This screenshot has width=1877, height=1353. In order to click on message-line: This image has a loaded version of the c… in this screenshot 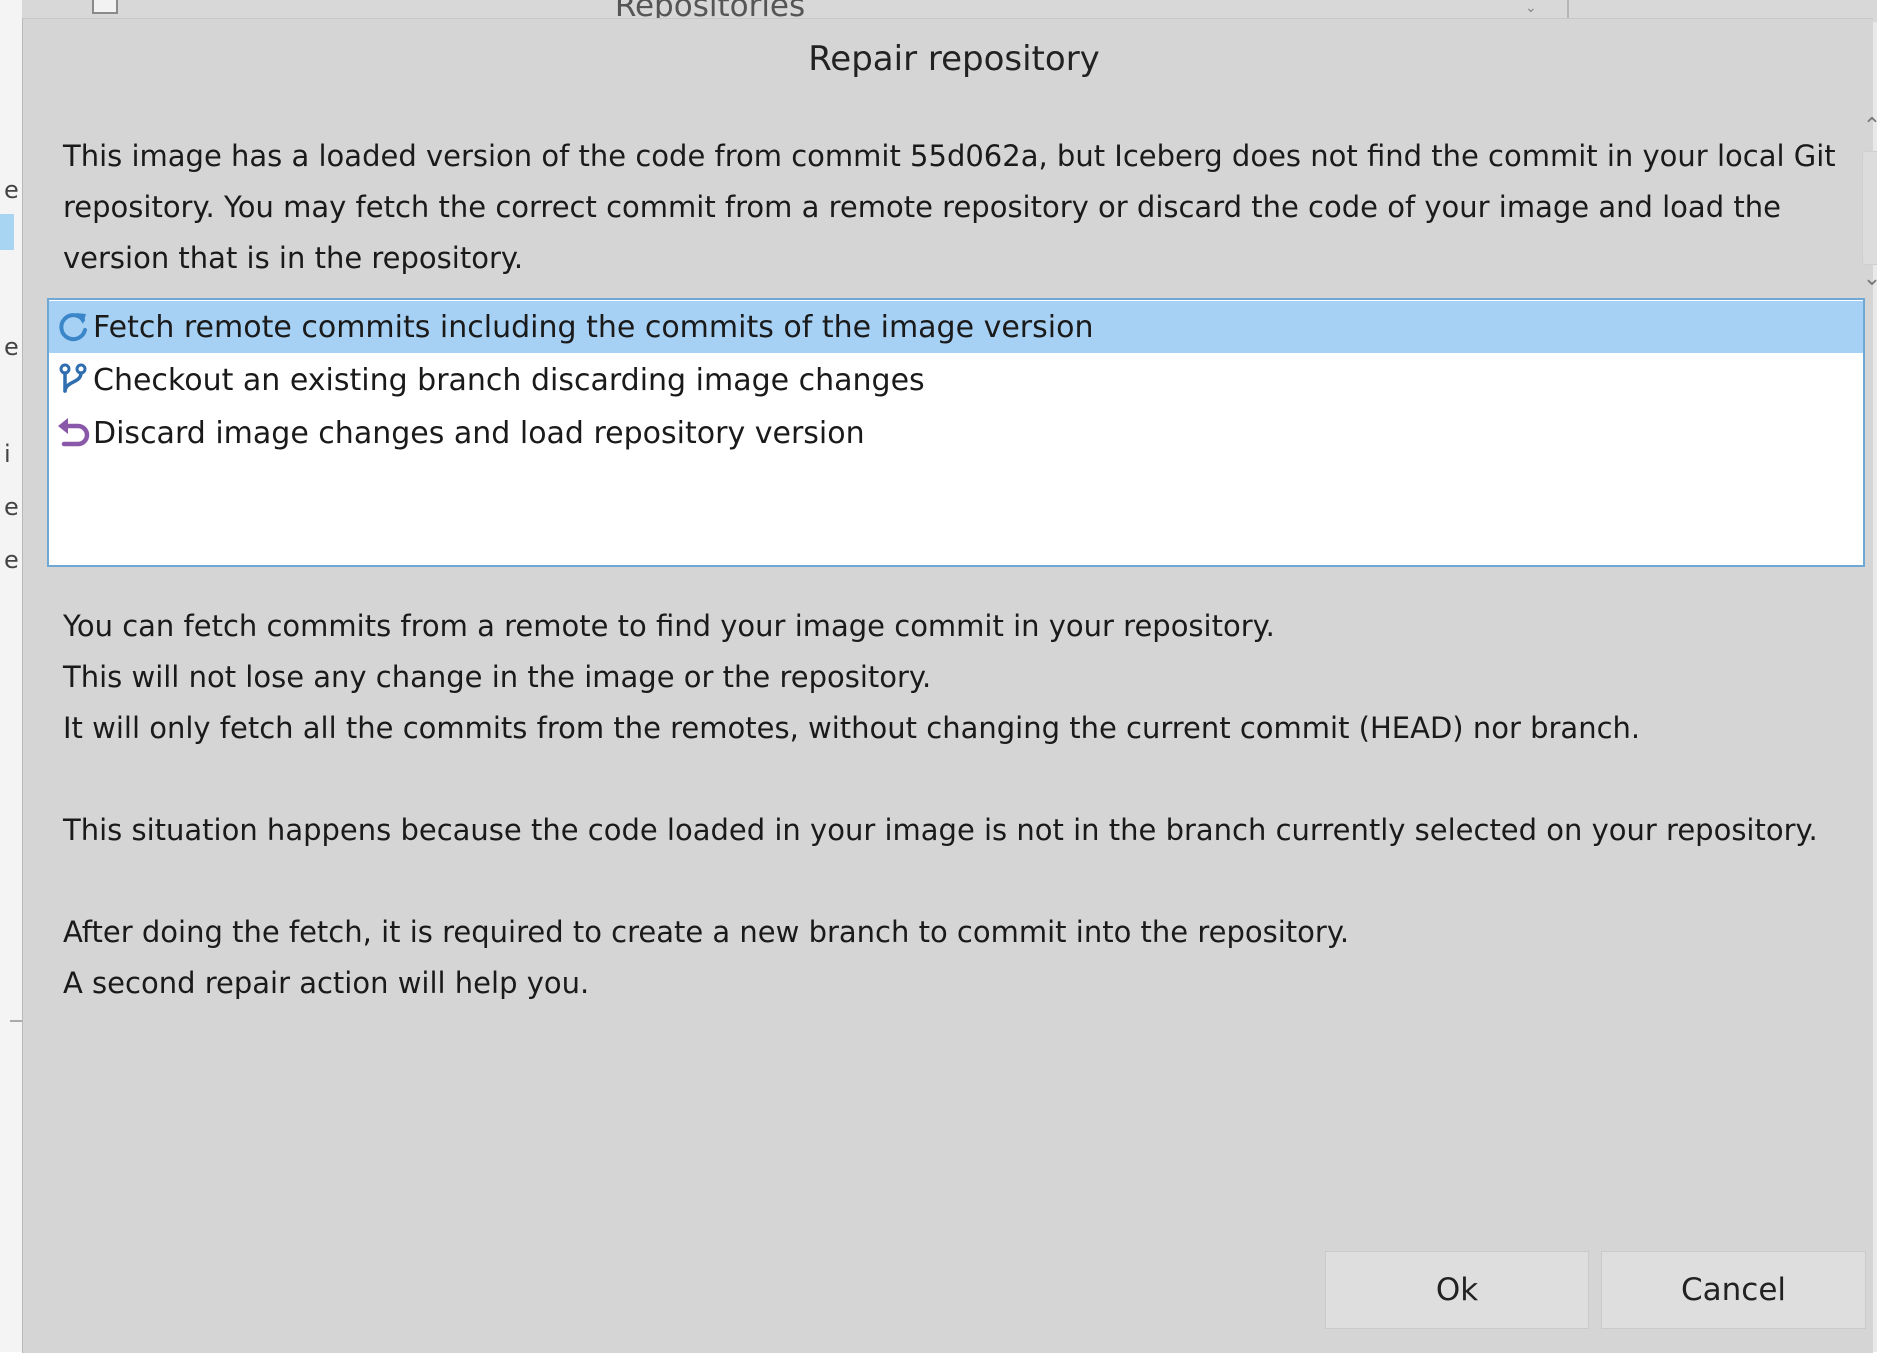, I will do `click(949, 156)`.